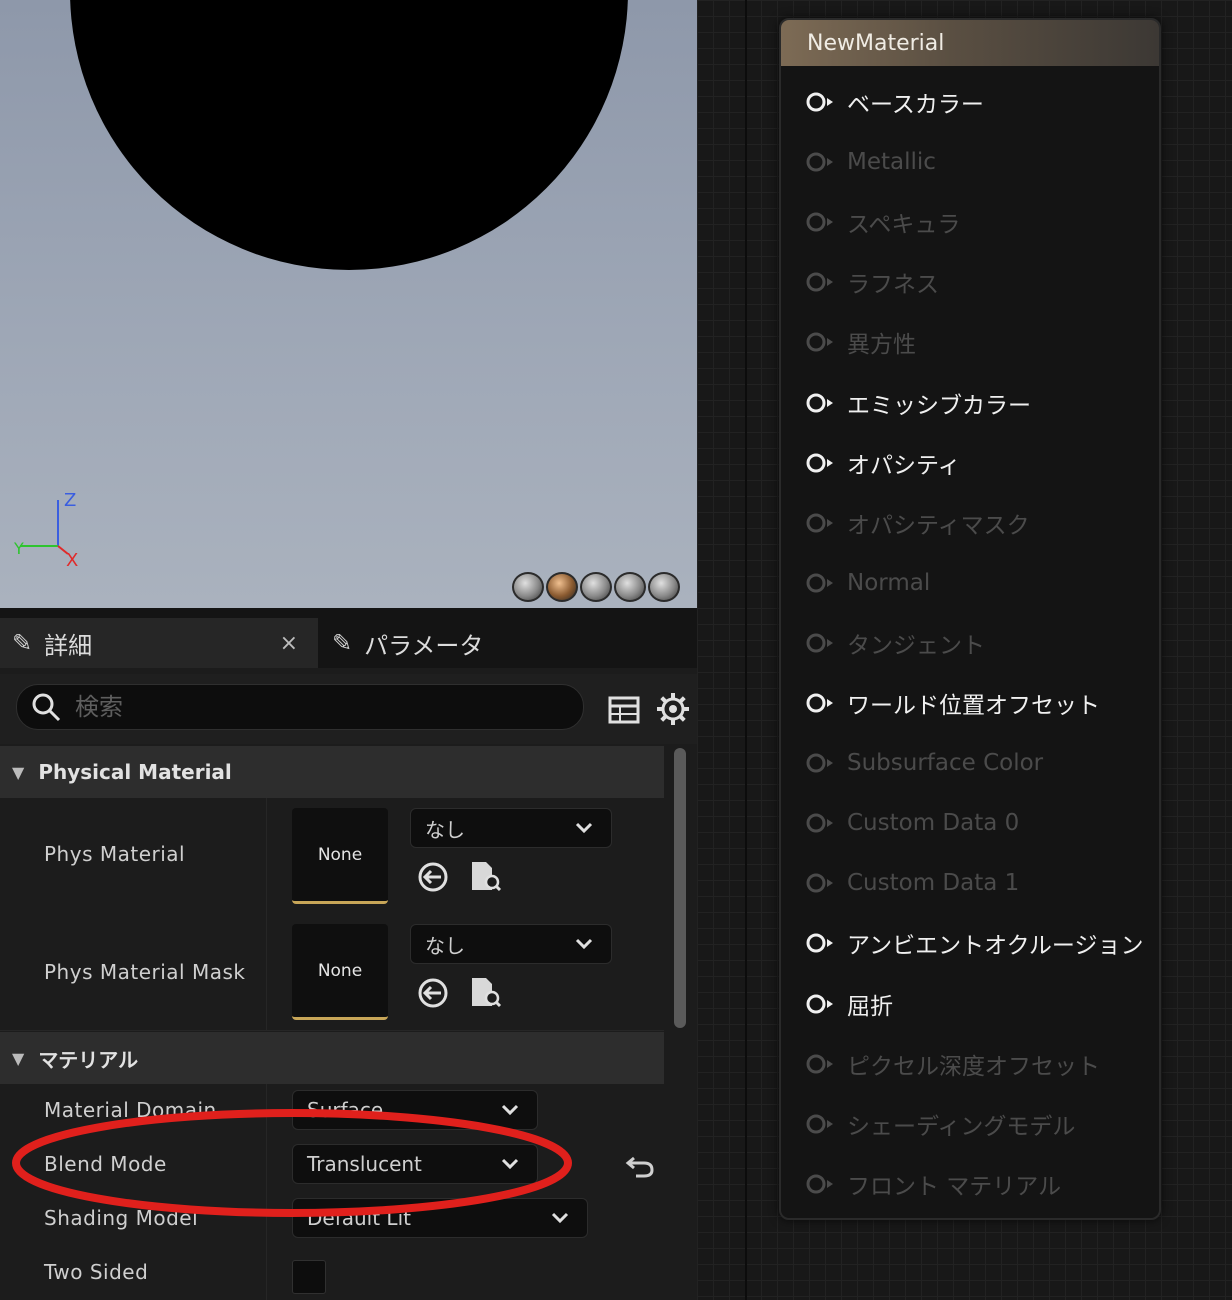  I want to click on custom-mesh-preview-icon, so click(664, 587).